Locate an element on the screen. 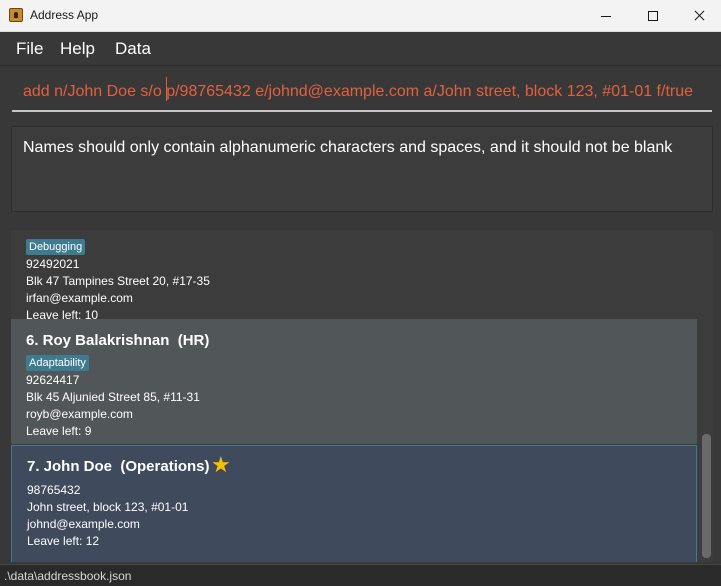 This screenshot has width=721, height=586. person-name: 7. John Doe (Operations) is located at coordinates (118, 466).